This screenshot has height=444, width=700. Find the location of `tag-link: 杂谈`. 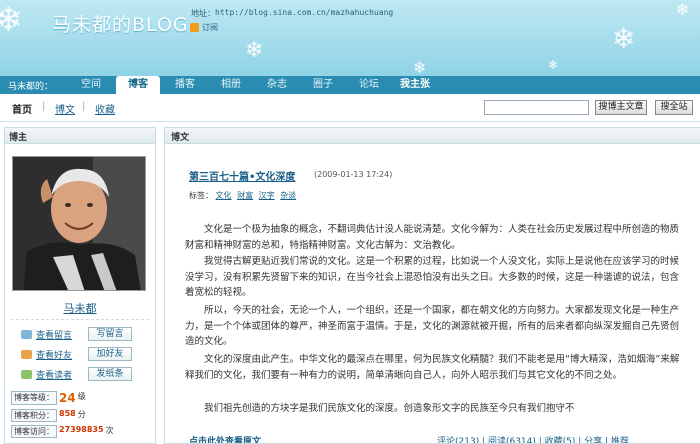

tag-link: 杂谈 is located at coordinates (288, 195).